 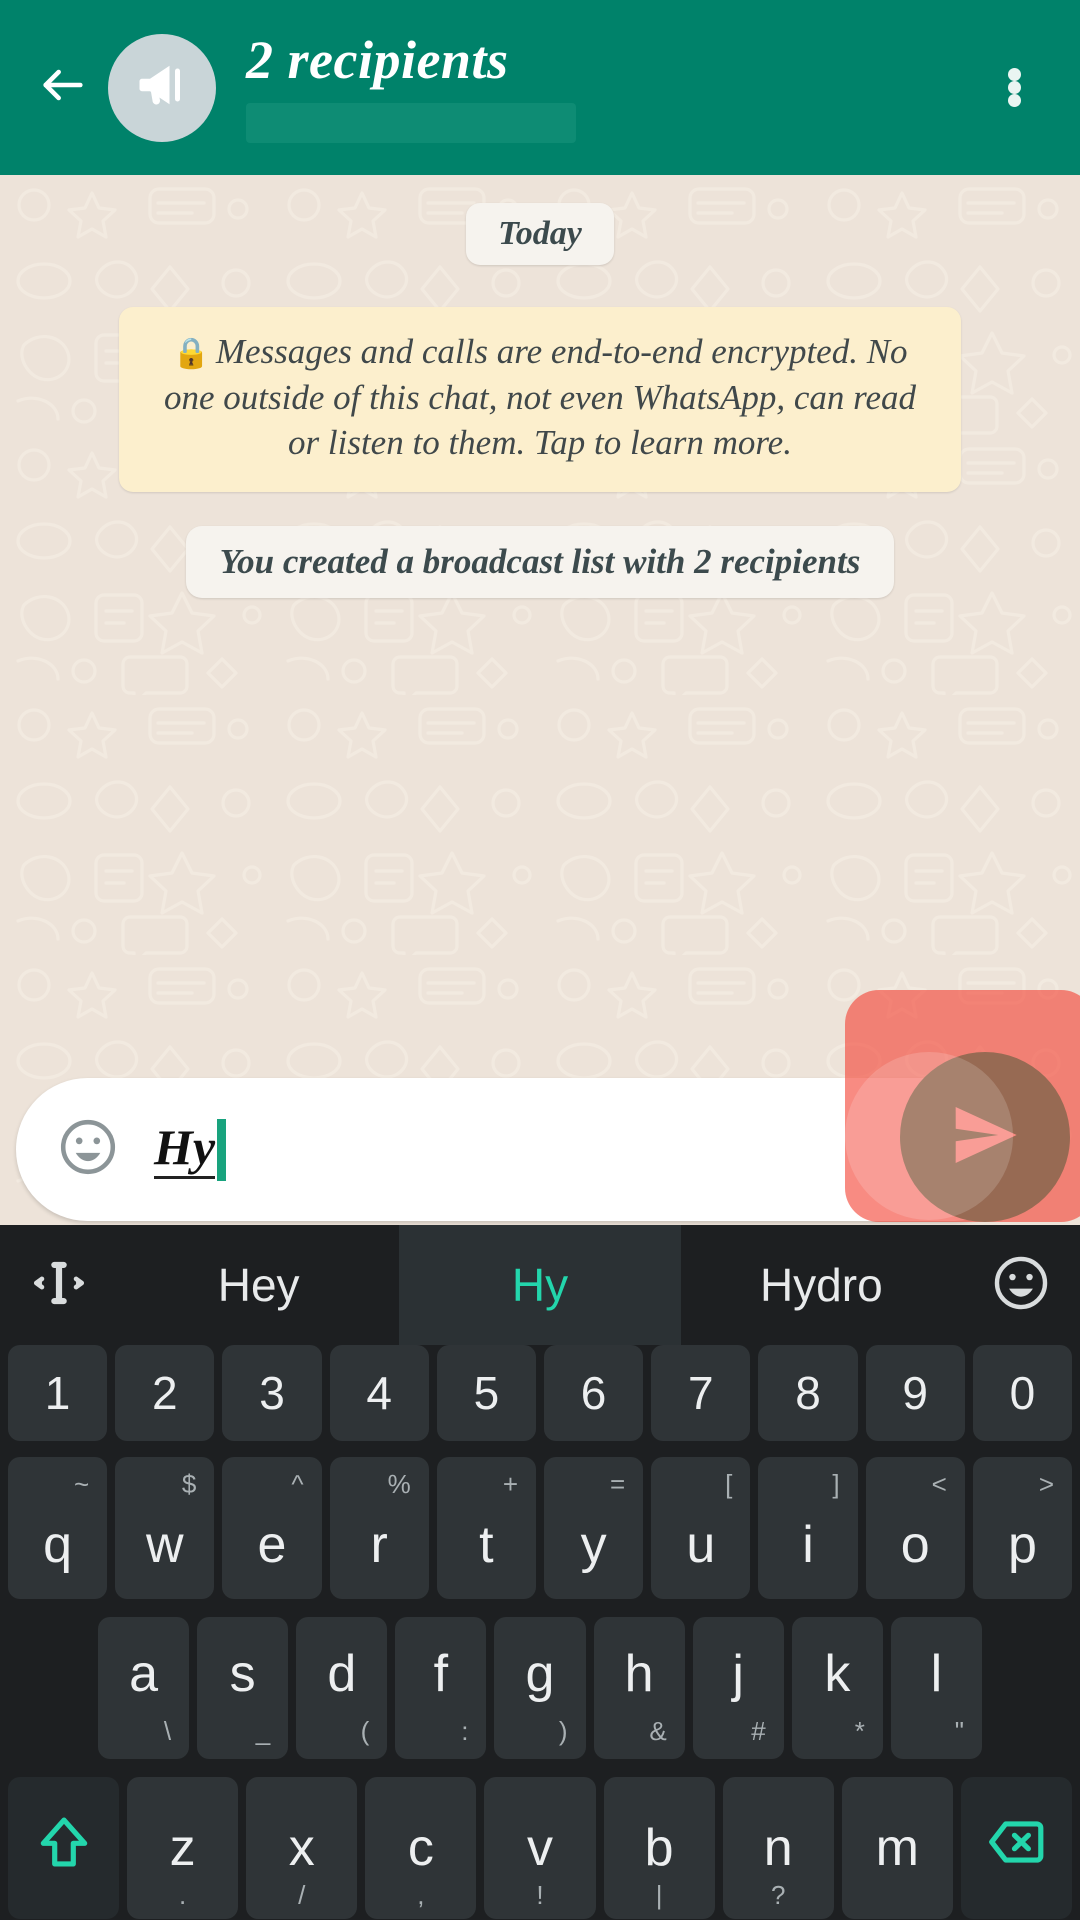 What do you see at coordinates (1022, 1393) in the screenshot?
I see `key-0: 0` at bounding box center [1022, 1393].